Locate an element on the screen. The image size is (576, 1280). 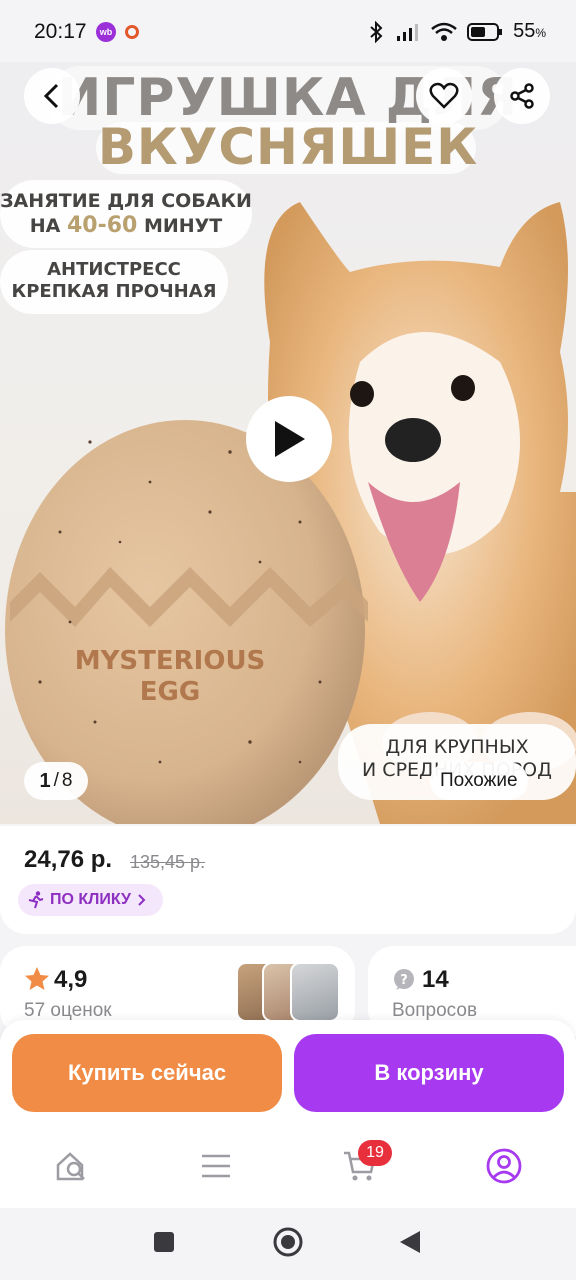
status-time: 20:17 is located at coordinates (60, 31).